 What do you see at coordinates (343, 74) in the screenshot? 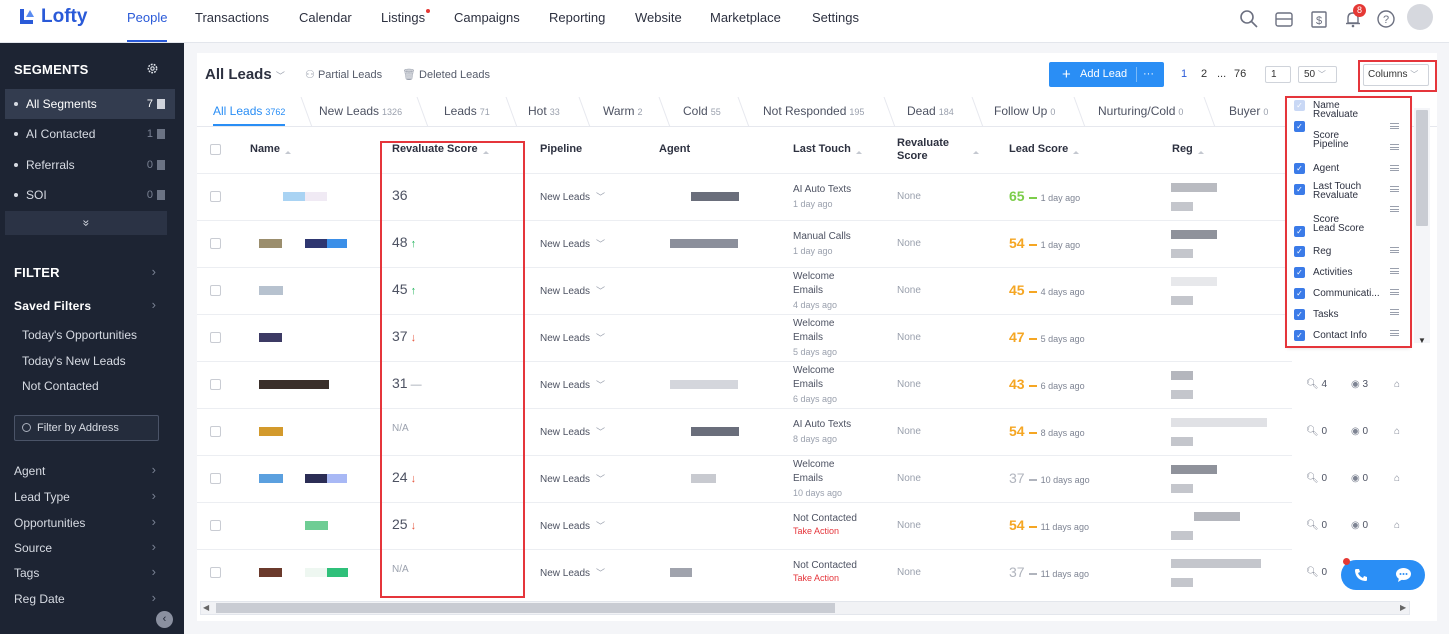
I see `partial-leads-link: ⚇ Partial Leads` at bounding box center [343, 74].